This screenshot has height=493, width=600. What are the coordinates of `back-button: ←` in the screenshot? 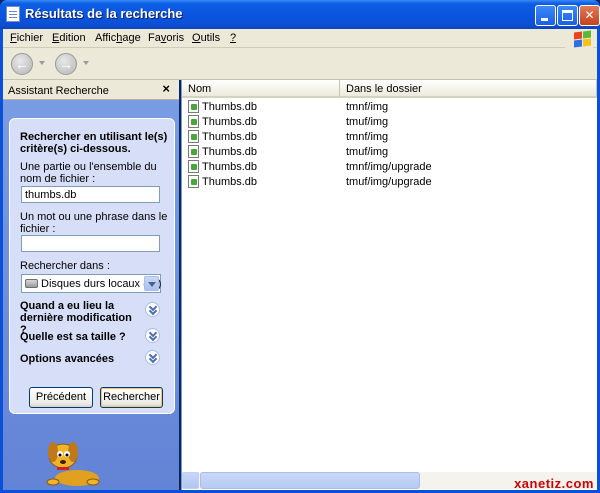 It's located at (22, 64).